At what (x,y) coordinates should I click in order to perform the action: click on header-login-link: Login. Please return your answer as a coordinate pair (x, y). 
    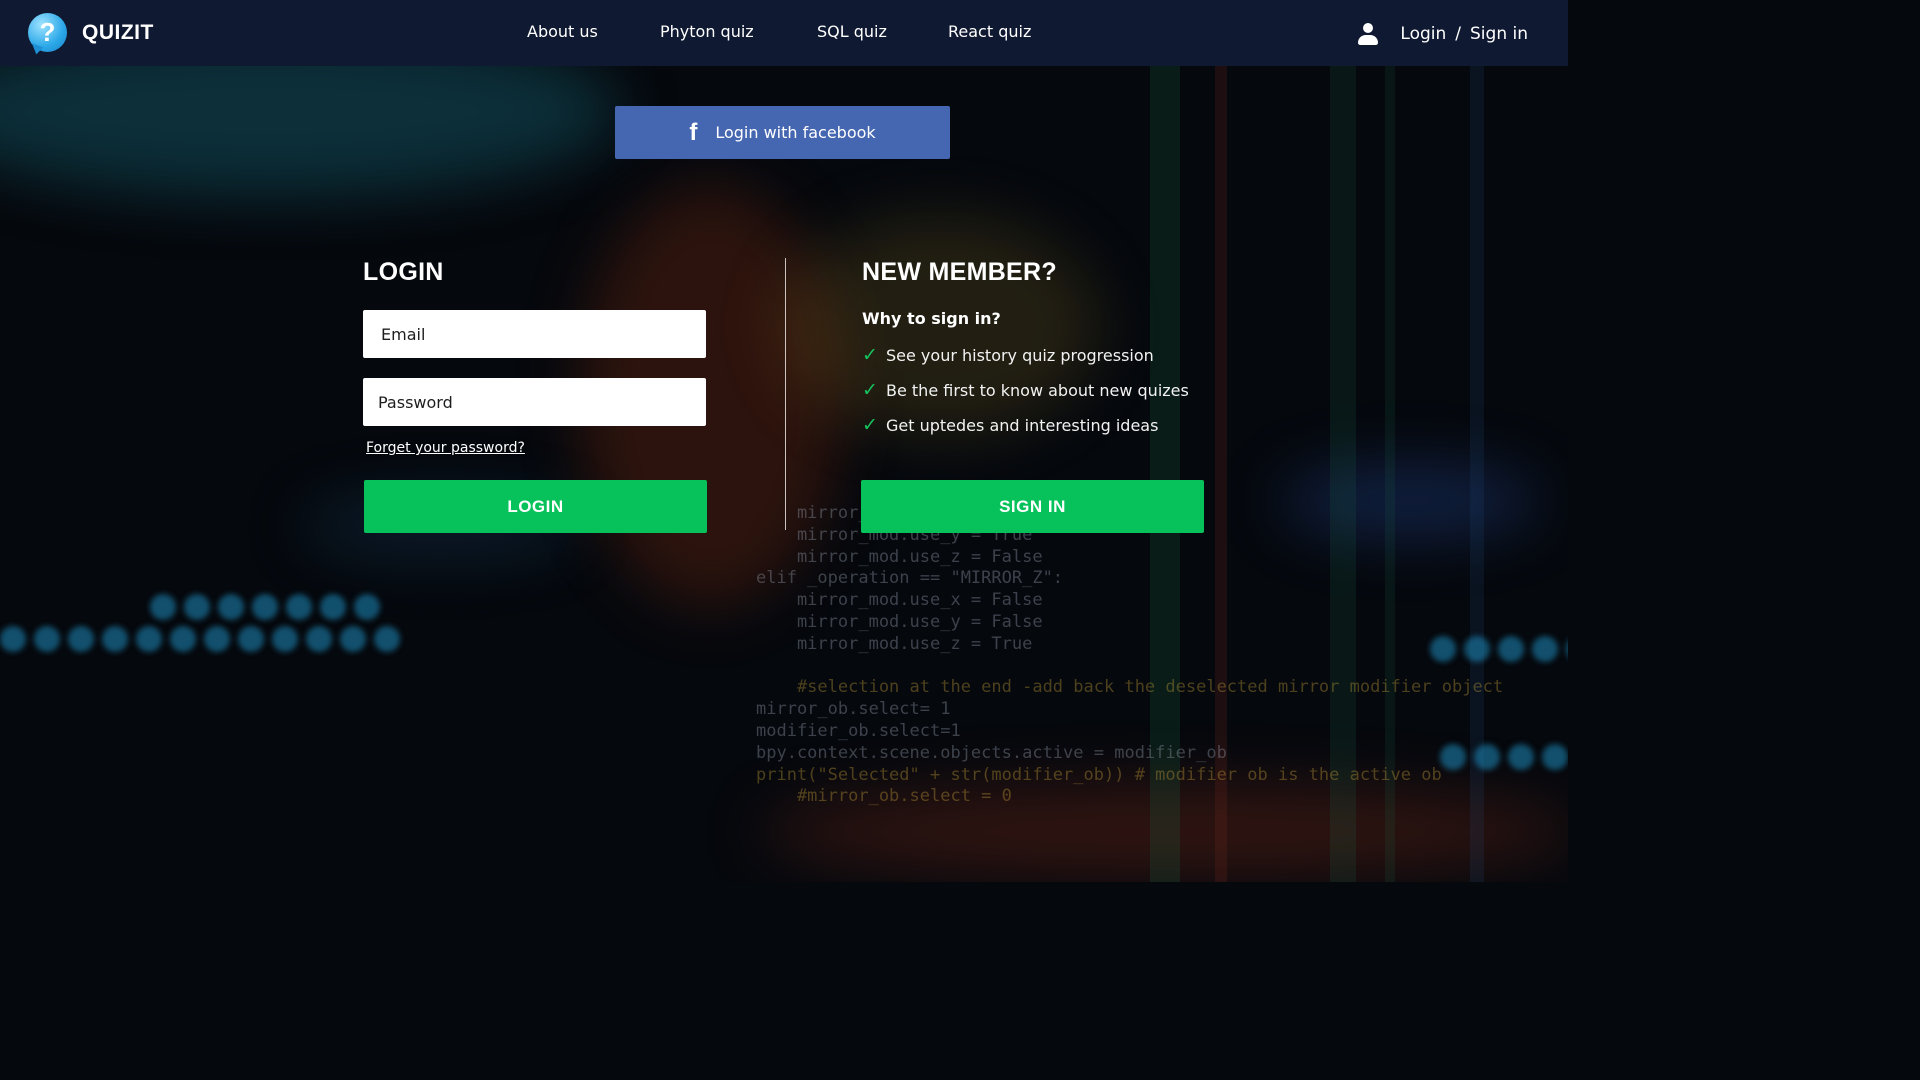
    Looking at the image, I should click on (1423, 34).